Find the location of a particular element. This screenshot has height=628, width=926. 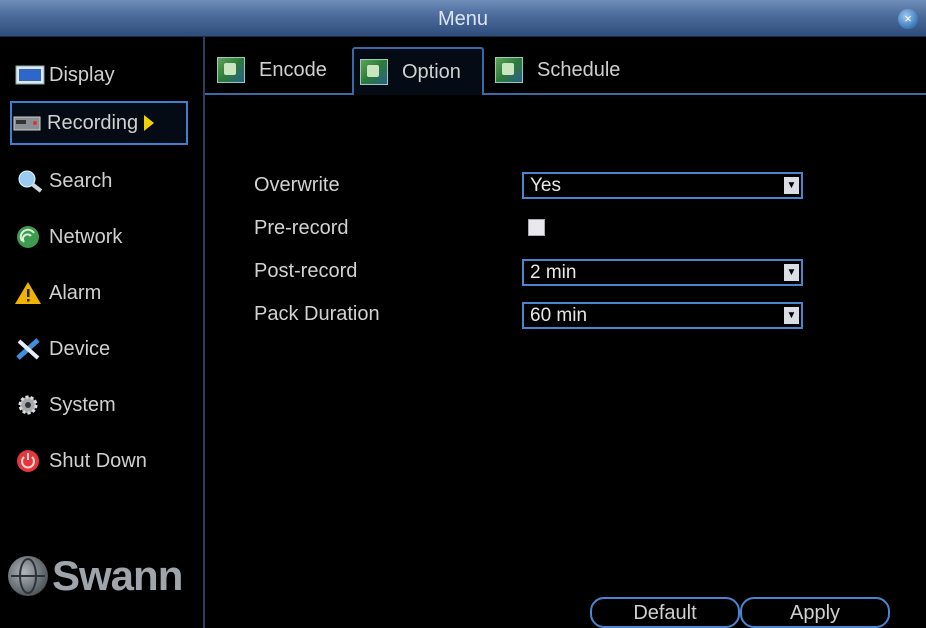

sidebar-item-alarm: Alarm is located at coordinates (102, 293).